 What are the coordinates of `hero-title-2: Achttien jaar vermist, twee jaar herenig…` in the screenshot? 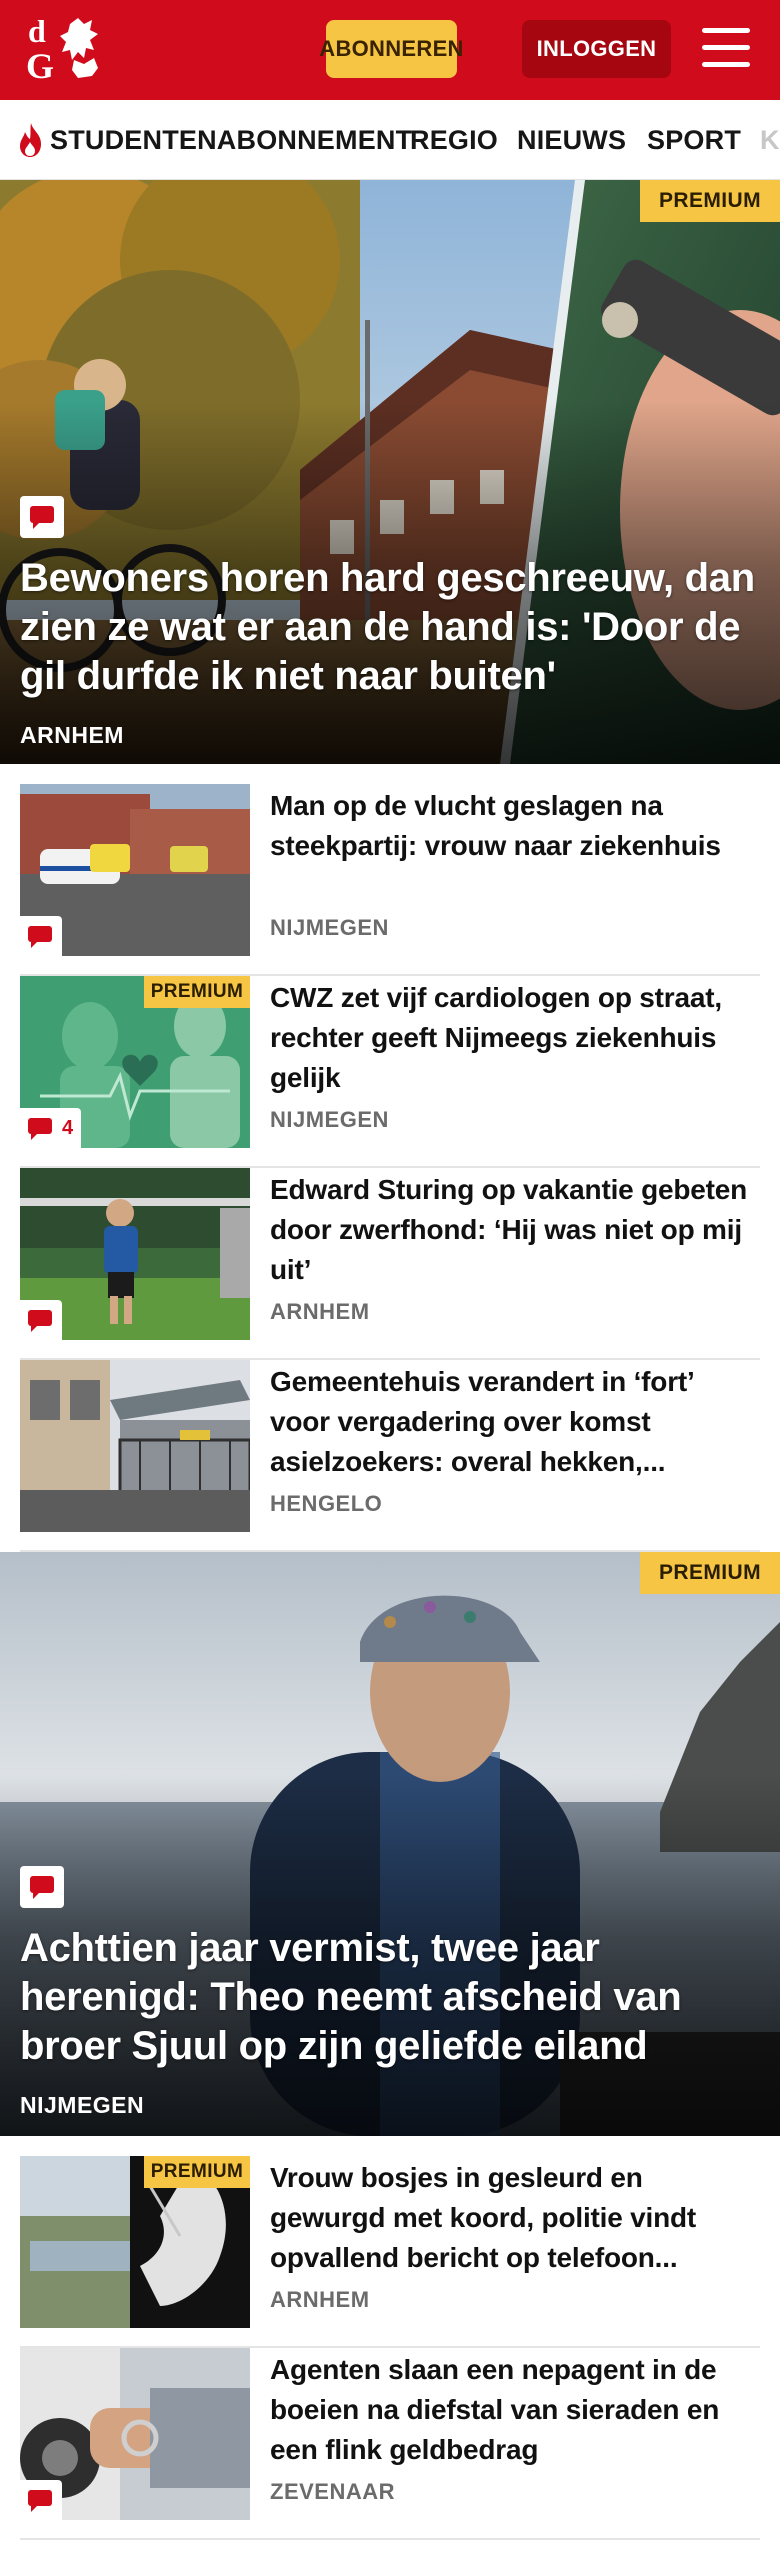 It's located at (395, 1997).